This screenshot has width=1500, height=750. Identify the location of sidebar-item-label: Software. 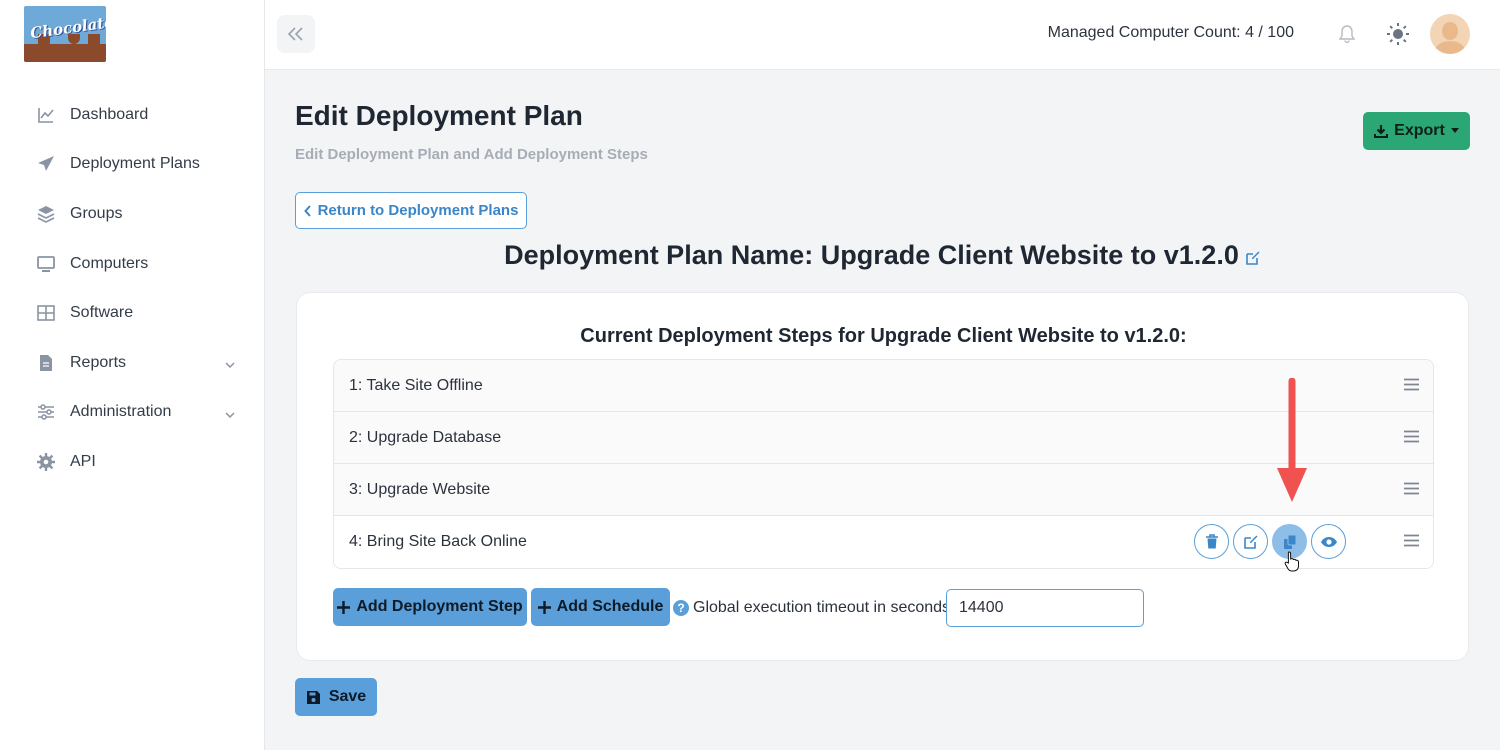
(102, 313).